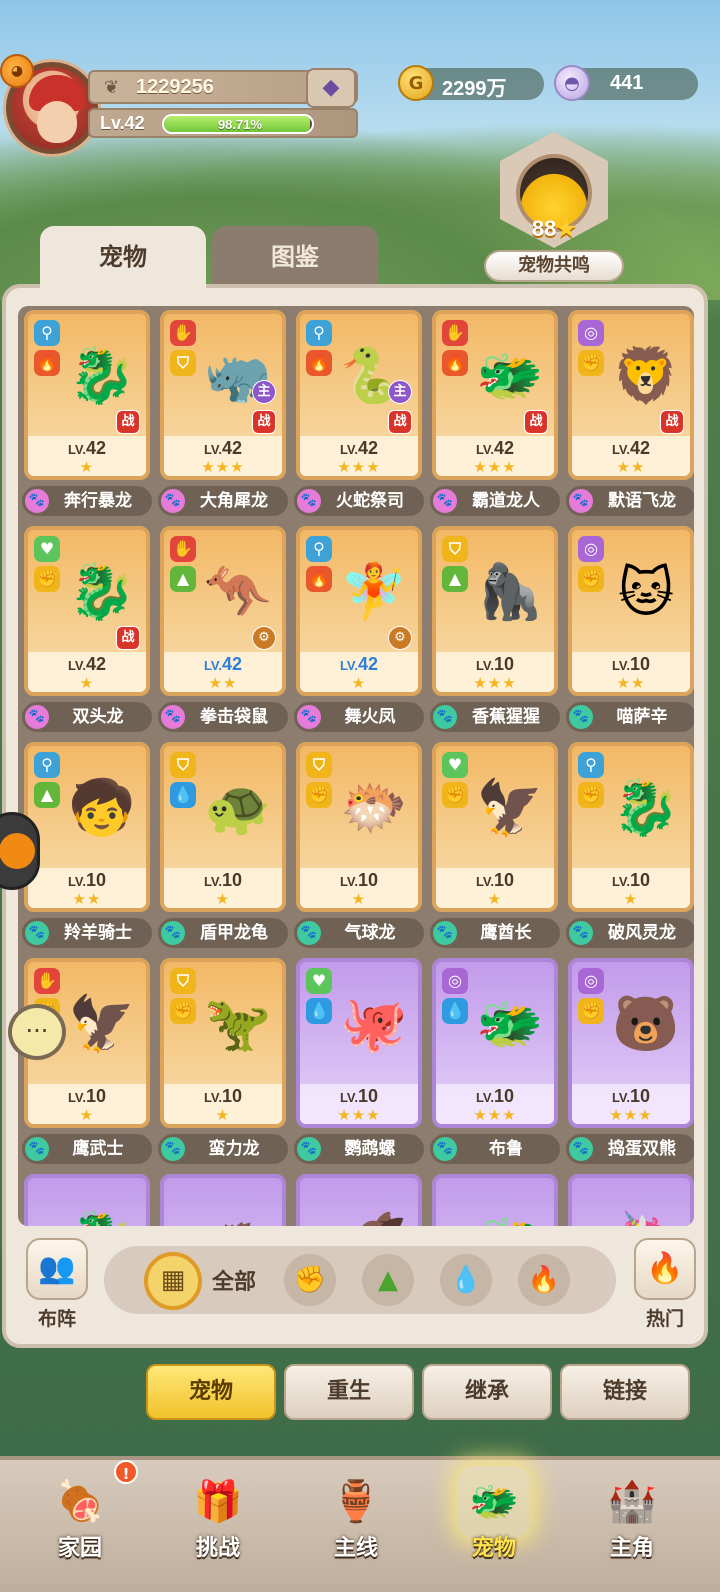 This screenshot has width=720, height=1592. Describe the element at coordinates (630, 1149) in the screenshot. I see `pet-name: 🐾 捣蛋双熊` at that location.